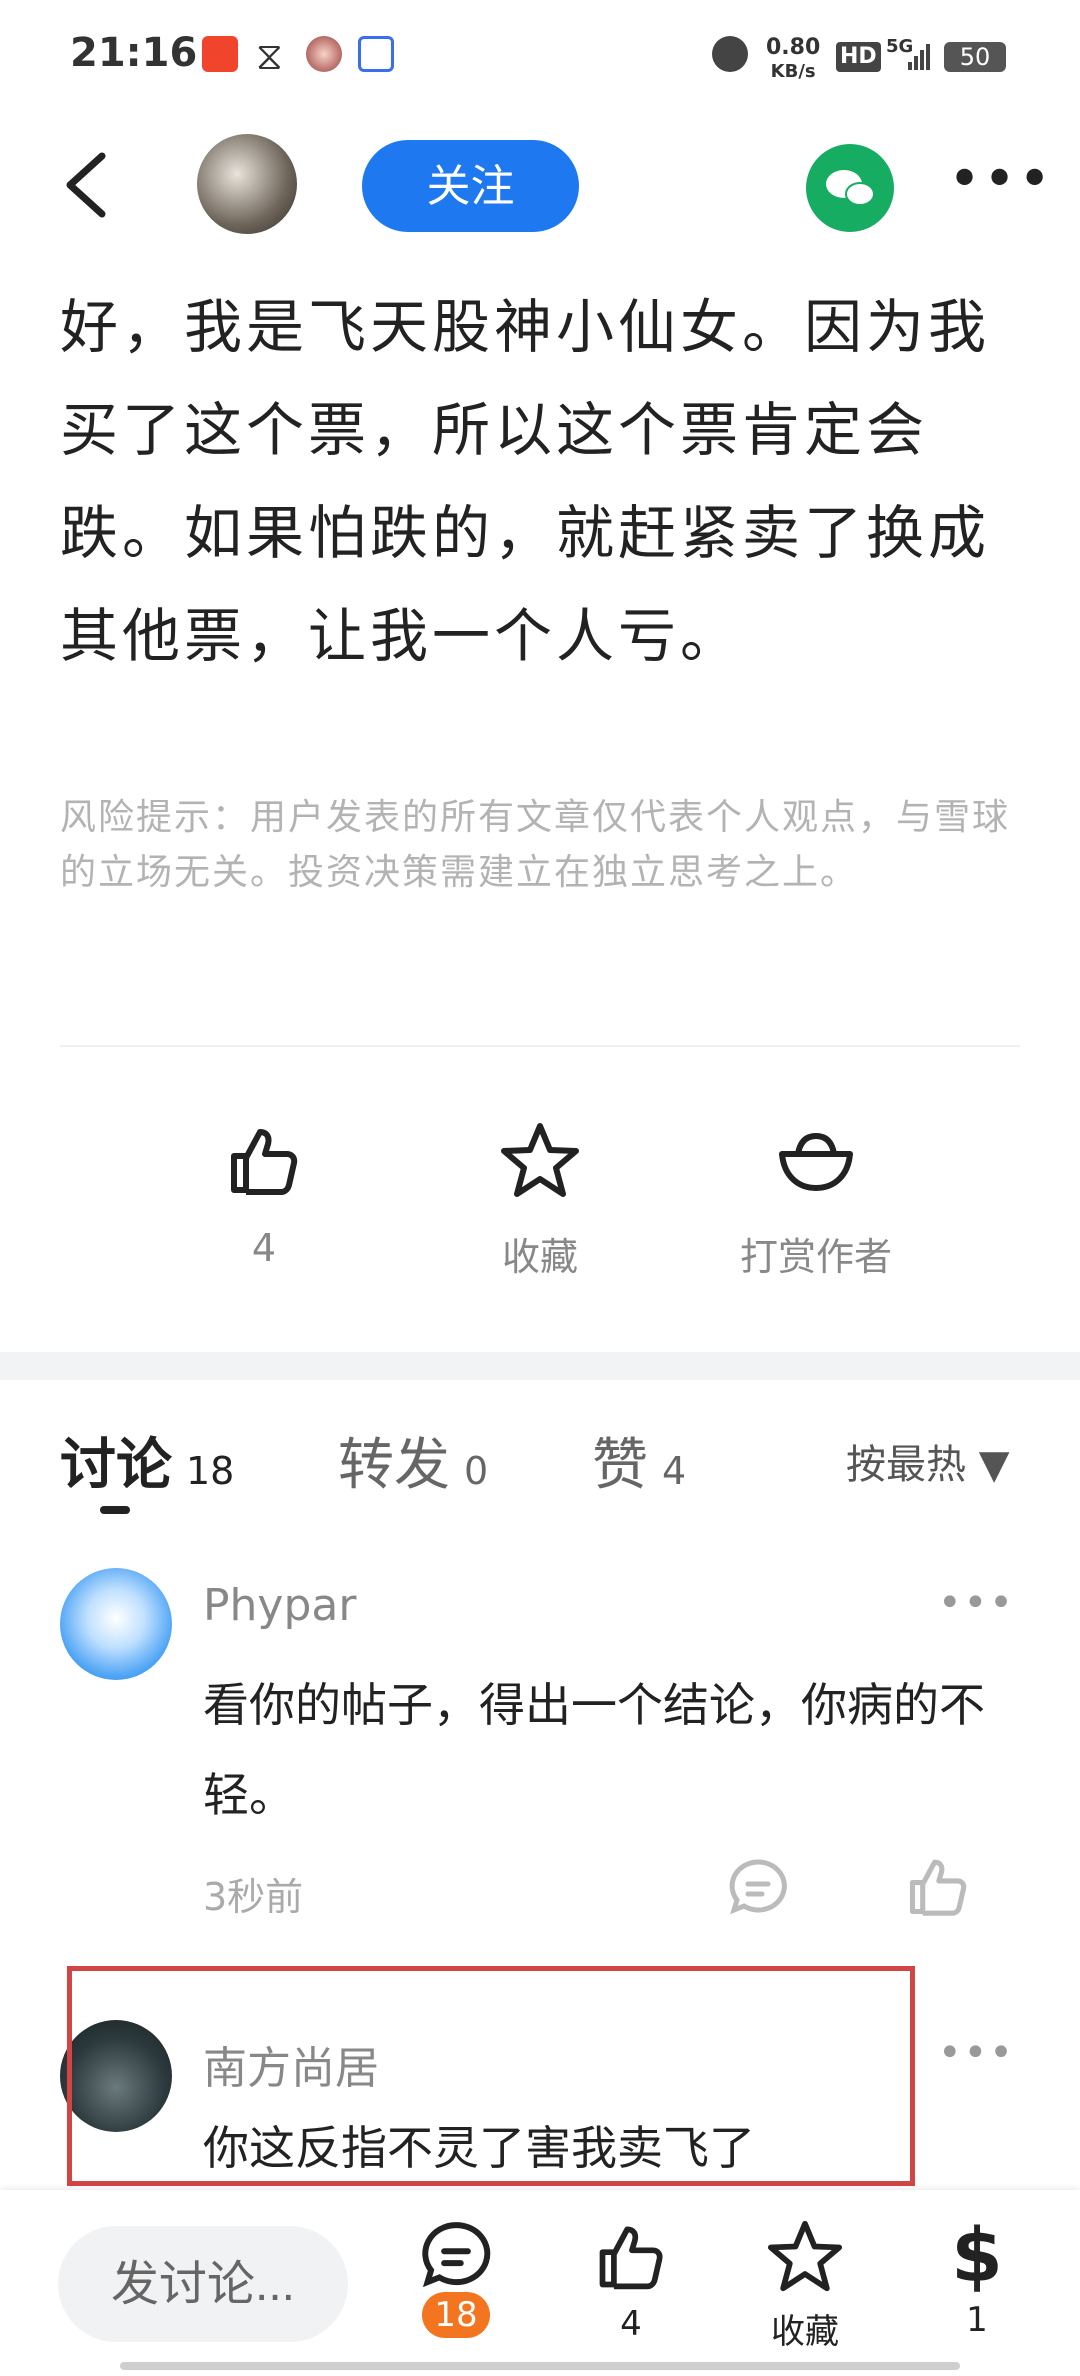  Describe the element at coordinates (540, 2366) in the screenshot. I see `gesture-bar` at that location.